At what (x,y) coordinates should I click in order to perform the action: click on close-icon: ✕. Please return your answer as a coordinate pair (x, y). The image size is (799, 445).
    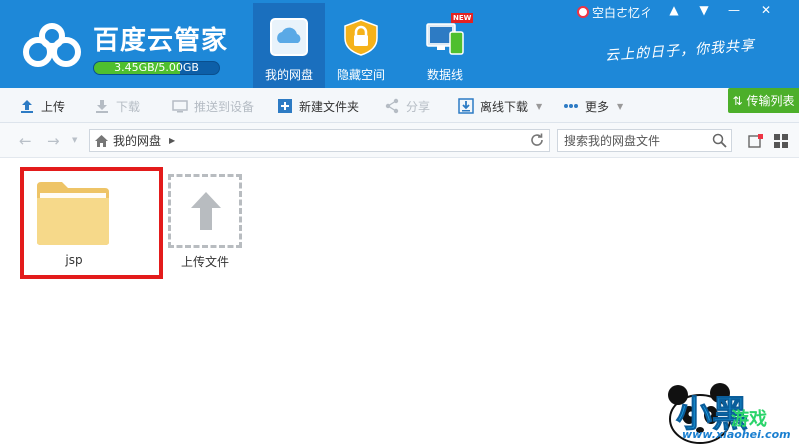
    Looking at the image, I should click on (766, 11).